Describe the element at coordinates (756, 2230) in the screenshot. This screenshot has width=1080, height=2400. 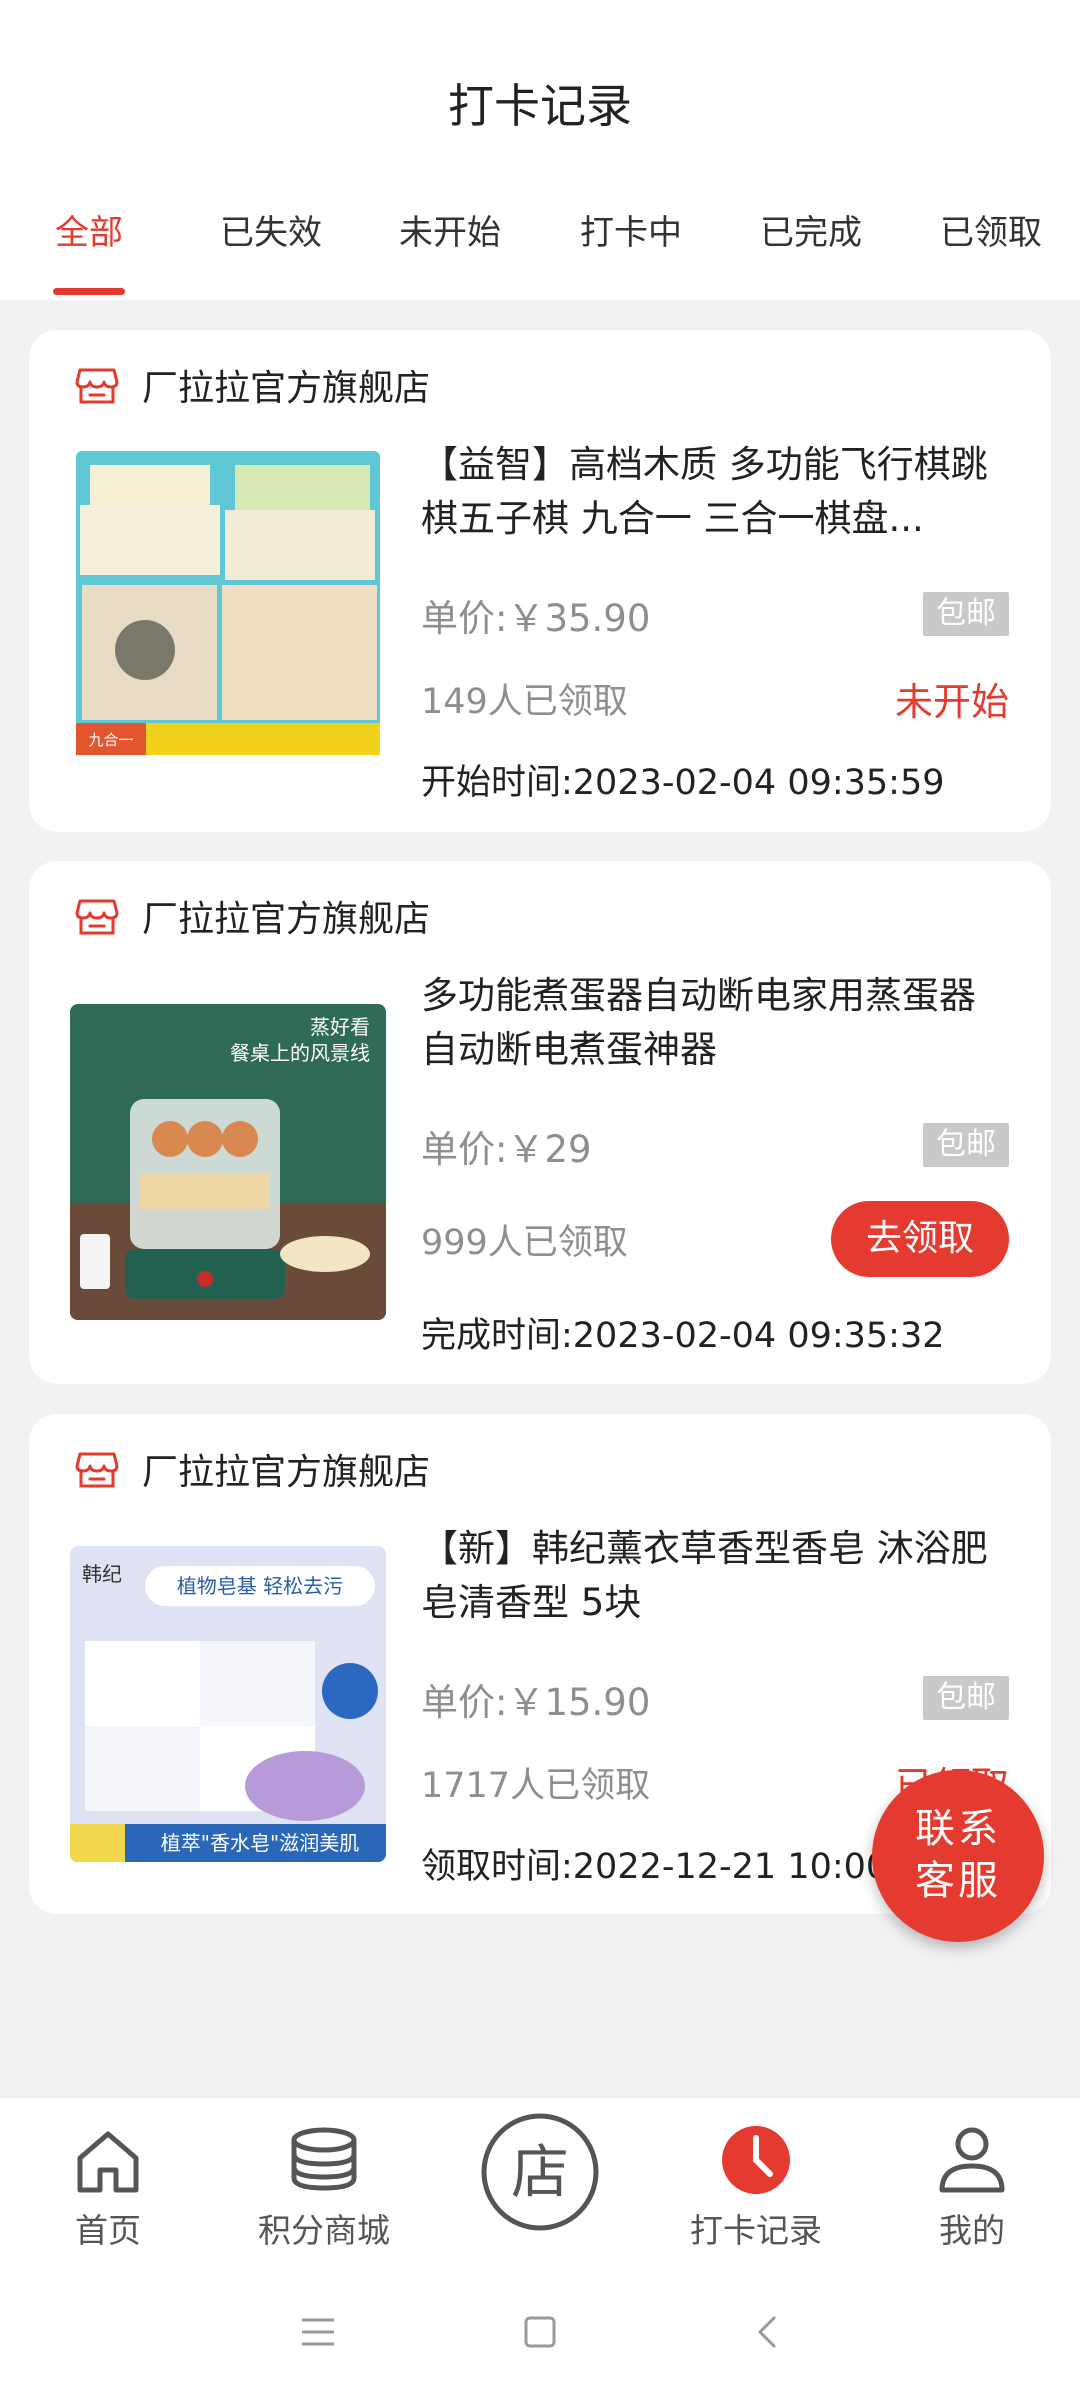
I see `nav-checkin-records-label: 打卡记录` at that location.